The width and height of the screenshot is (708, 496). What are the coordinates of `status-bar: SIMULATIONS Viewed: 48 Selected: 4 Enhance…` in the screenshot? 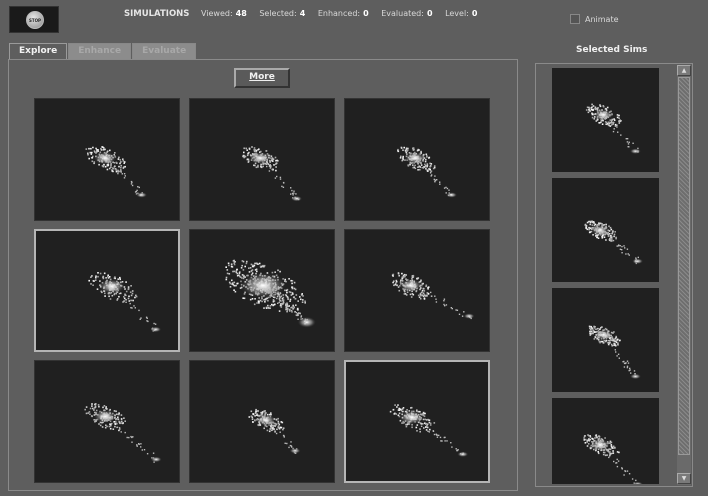 It's located at (305, 14).